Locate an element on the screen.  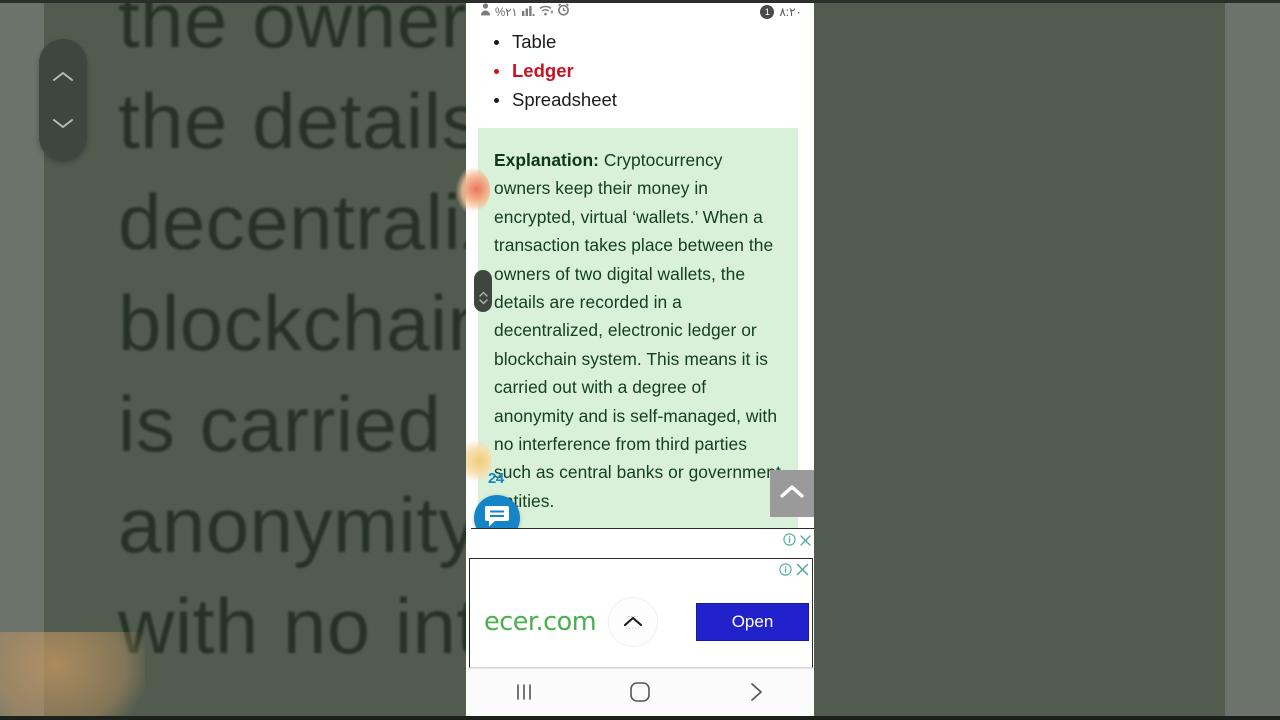
home-button is located at coordinates (640, 695).